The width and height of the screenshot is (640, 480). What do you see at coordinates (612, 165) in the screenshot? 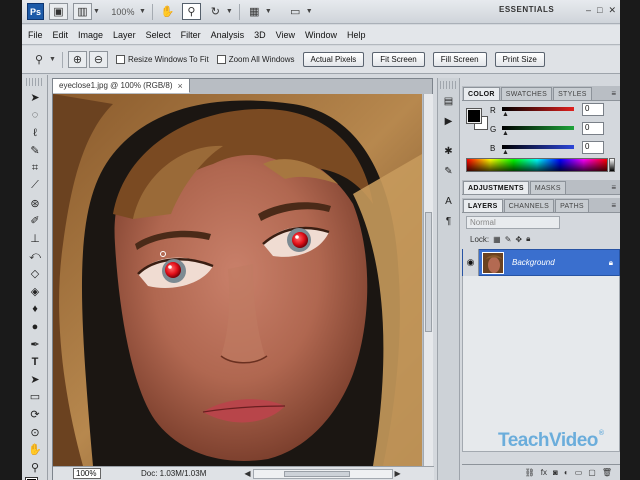
I see `black-white-ramp` at bounding box center [612, 165].